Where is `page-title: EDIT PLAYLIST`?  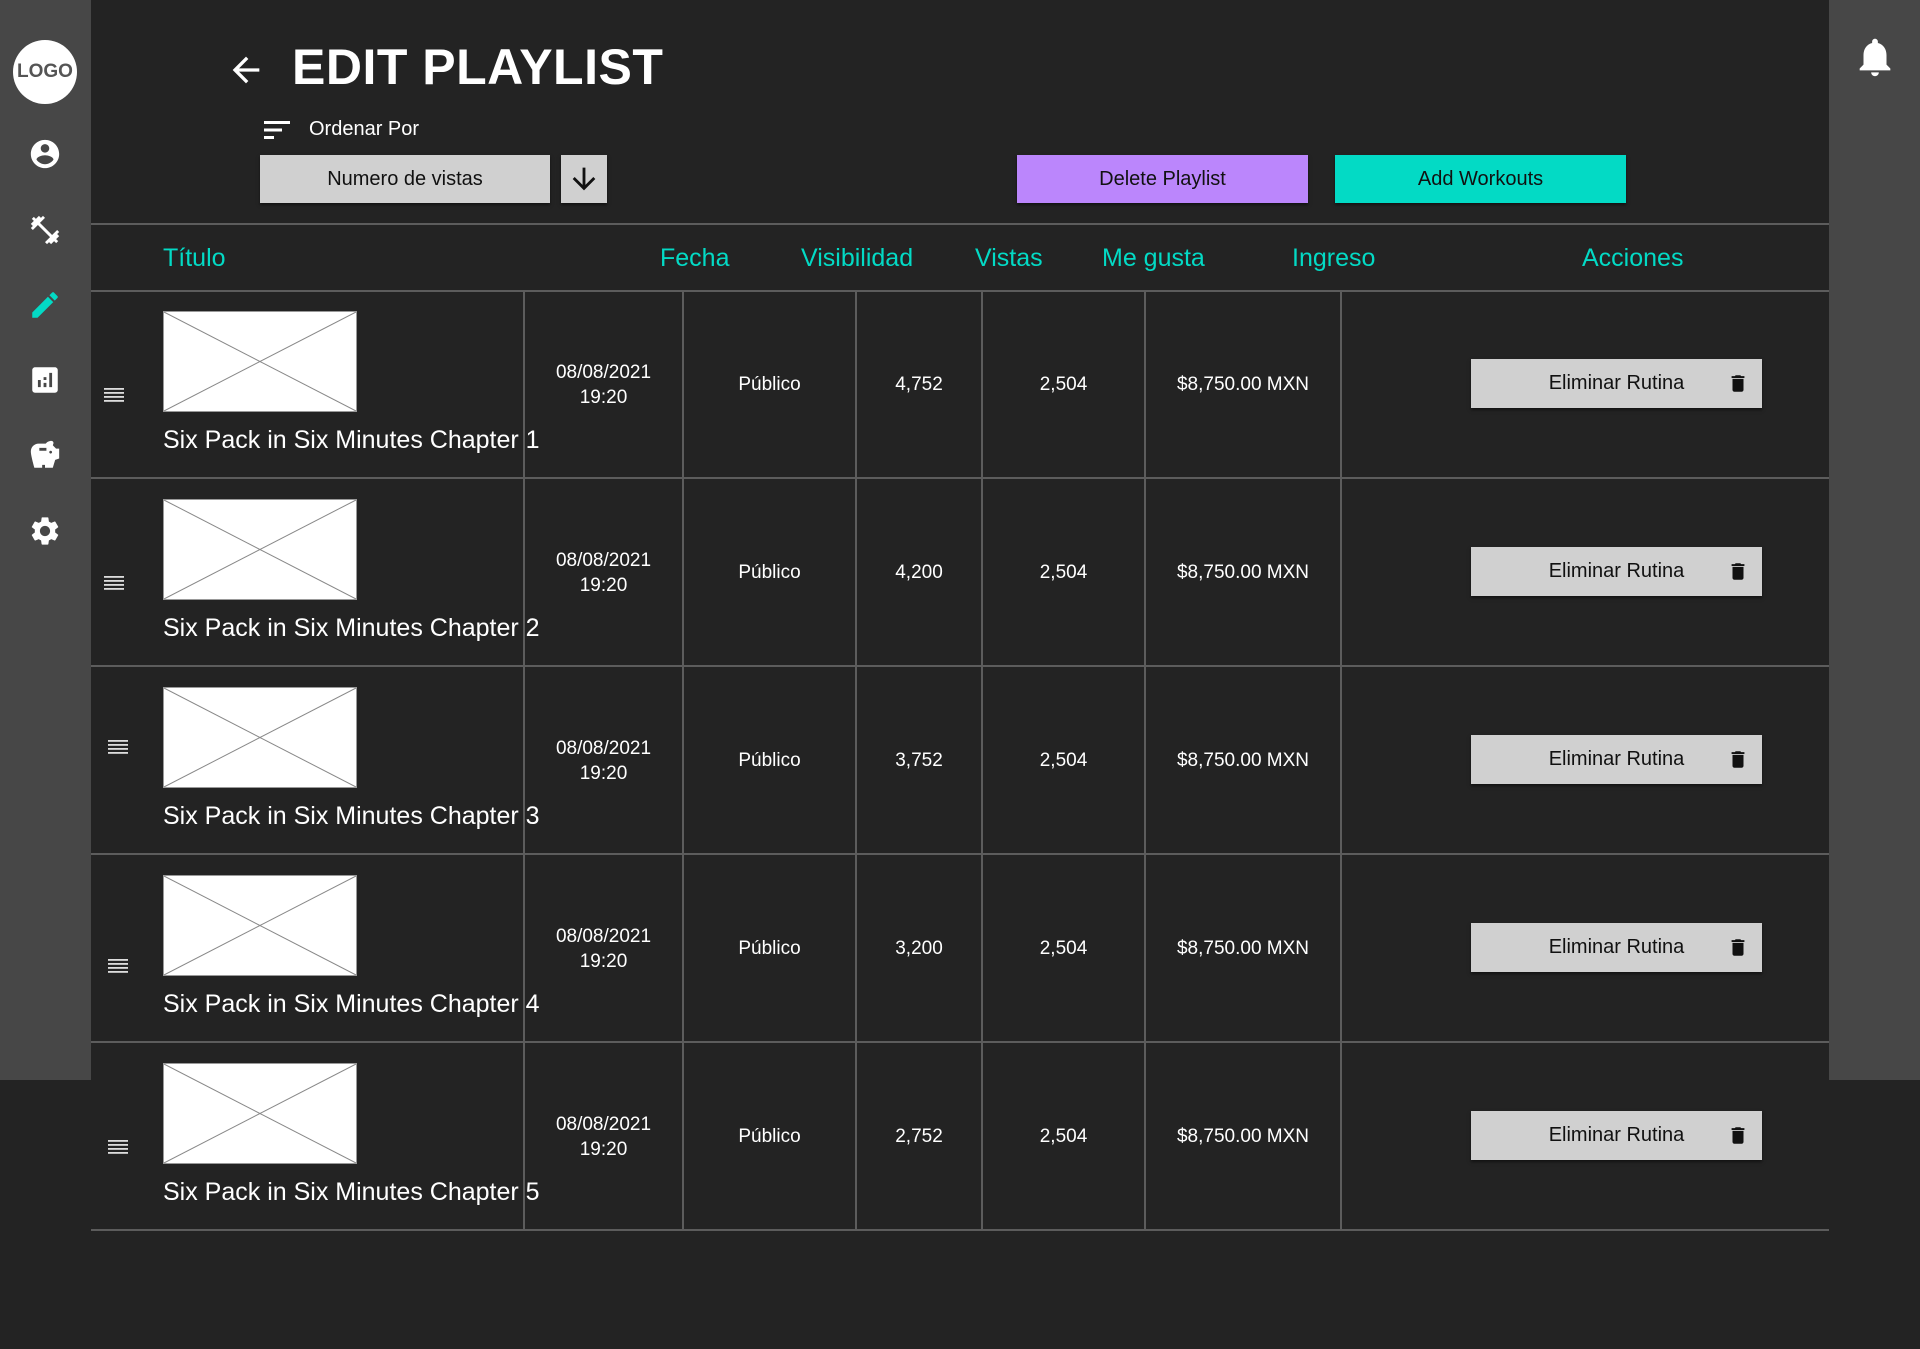 page-title: EDIT PLAYLIST is located at coordinates (478, 67).